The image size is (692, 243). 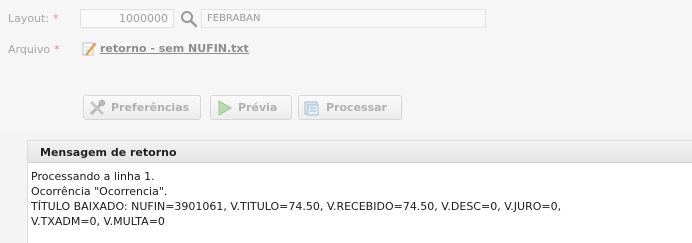 What do you see at coordinates (360, 152) in the screenshot?
I see `panel-title: Mensagem de retorno` at bounding box center [360, 152].